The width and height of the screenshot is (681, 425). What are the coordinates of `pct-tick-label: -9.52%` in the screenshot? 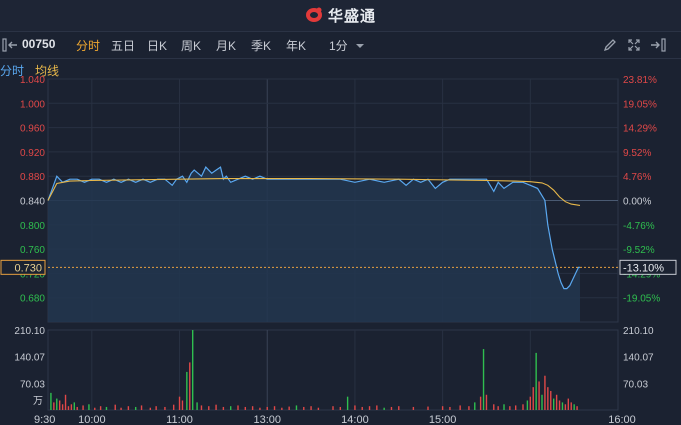 It's located at (639, 250).